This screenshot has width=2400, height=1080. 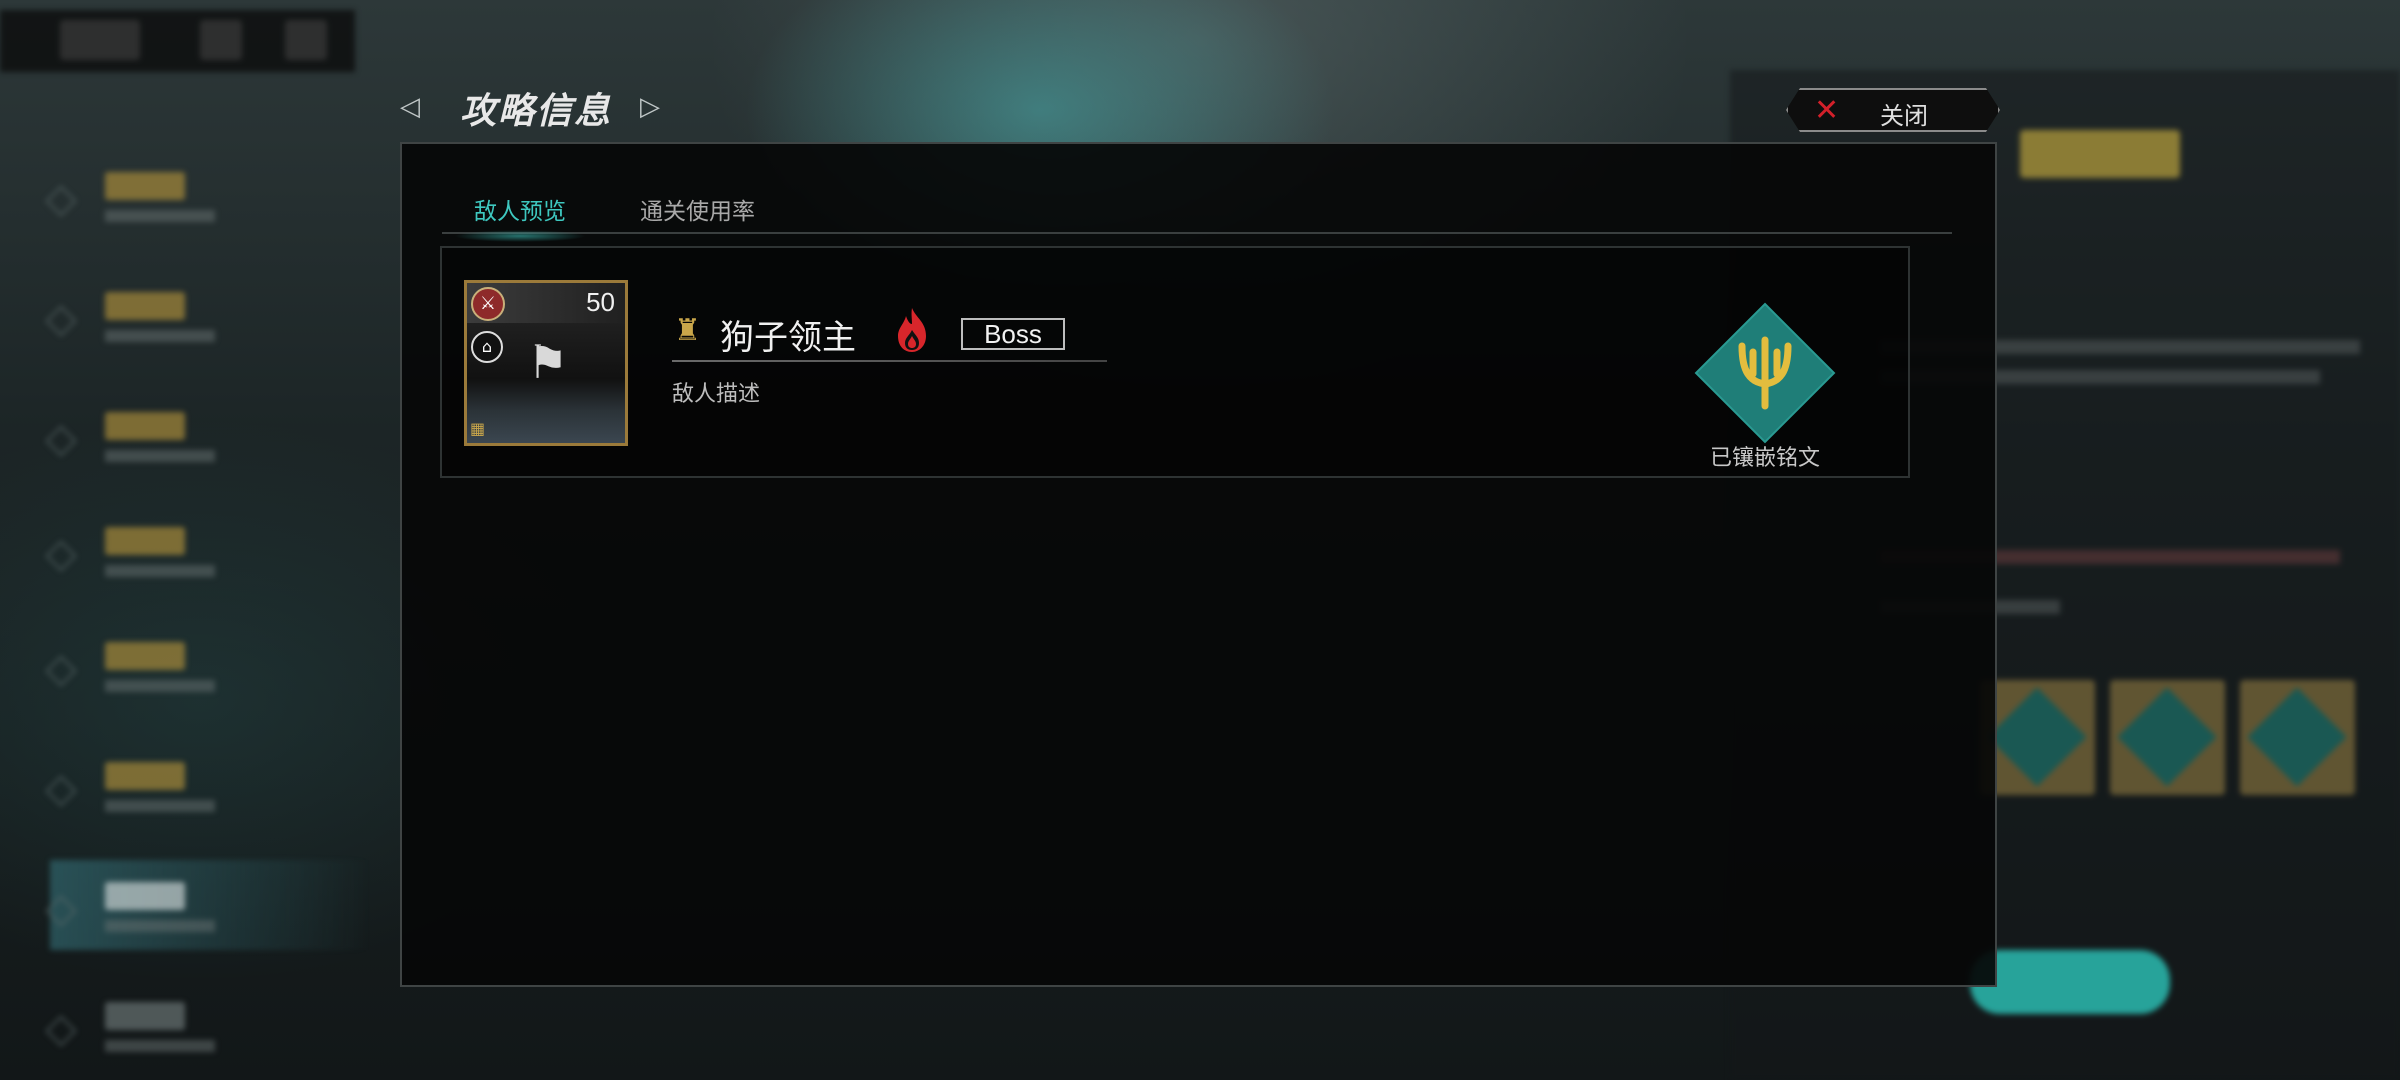 What do you see at coordinates (912, 330) in the screenshot?
I see `fire-icon` at bounding box center [912, 330].